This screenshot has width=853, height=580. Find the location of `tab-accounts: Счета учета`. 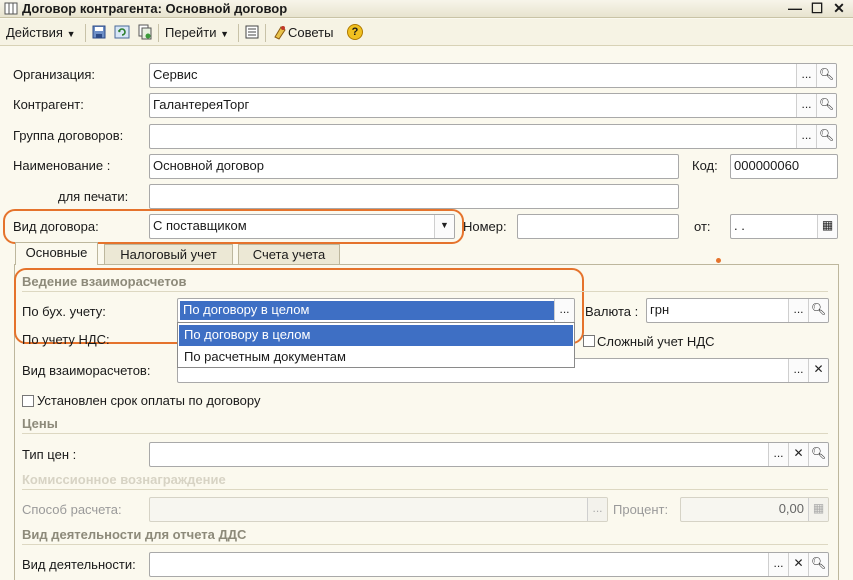

tab-accounts: Счета учета is located at coordinates (289, 254).